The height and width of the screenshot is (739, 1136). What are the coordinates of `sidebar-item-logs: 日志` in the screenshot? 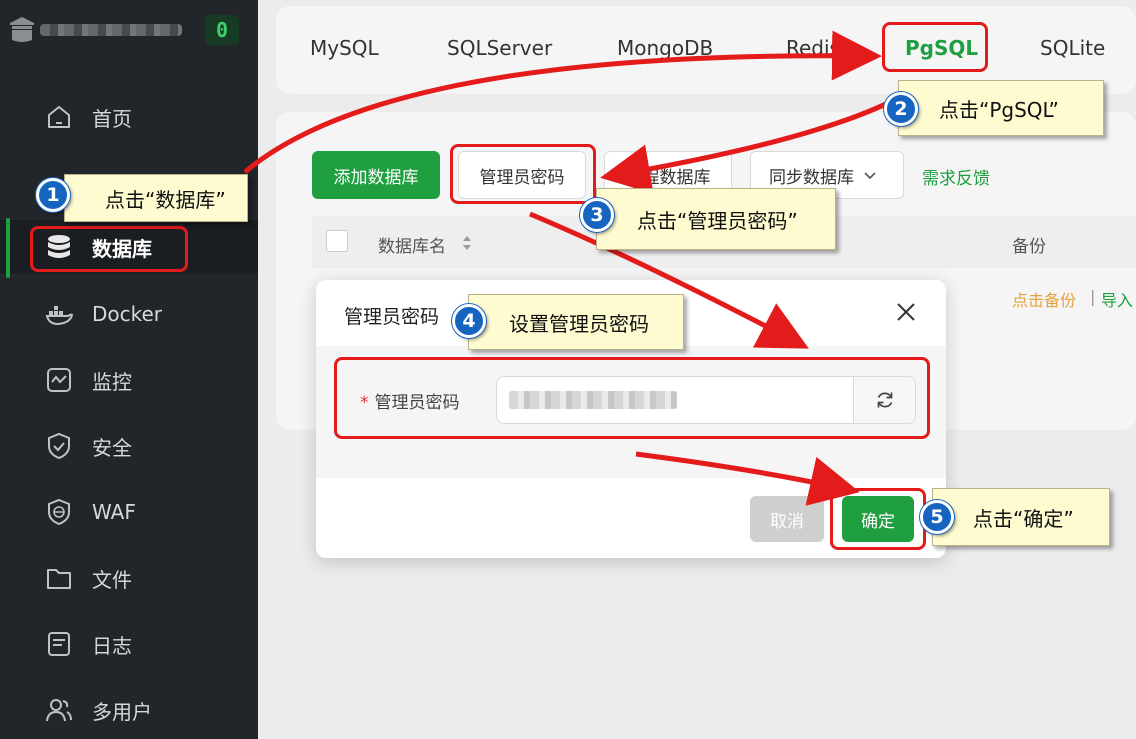 It's located at (129, 644).